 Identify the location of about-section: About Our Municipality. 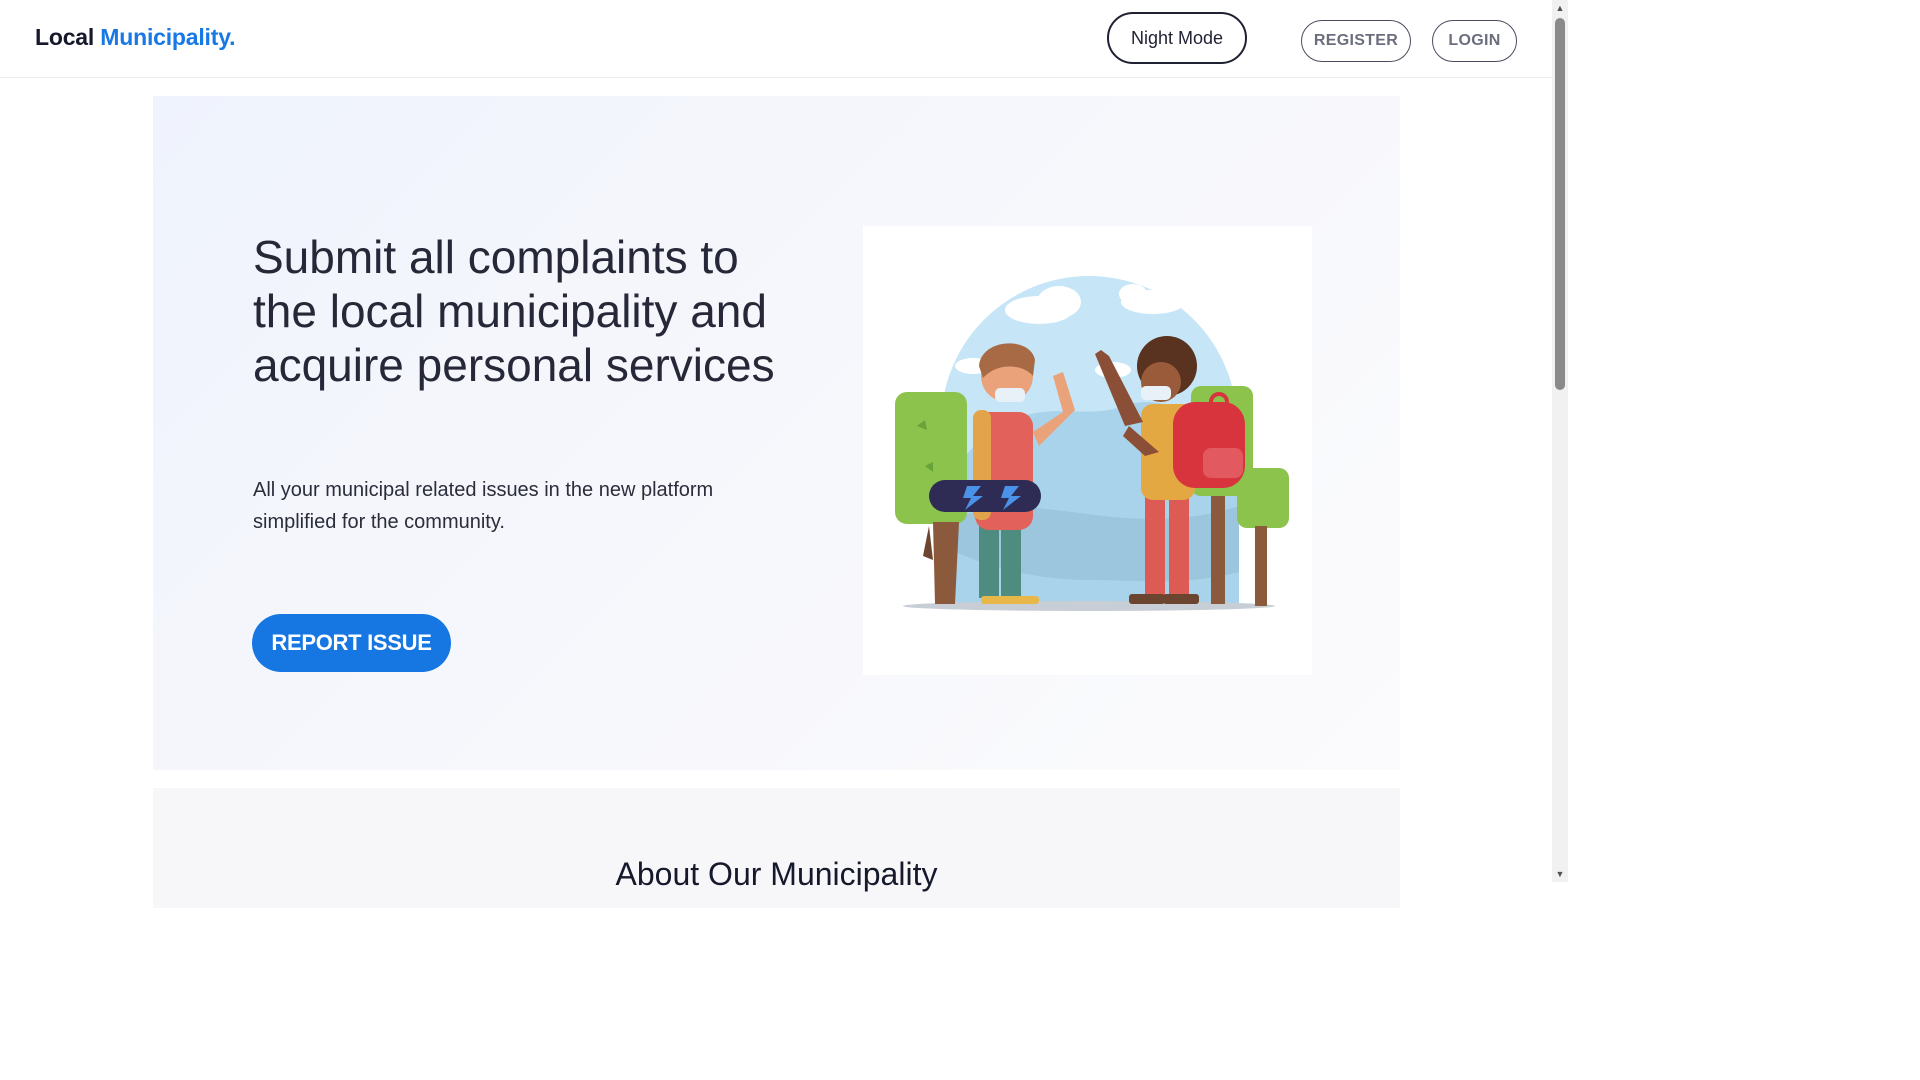
(776, 848).